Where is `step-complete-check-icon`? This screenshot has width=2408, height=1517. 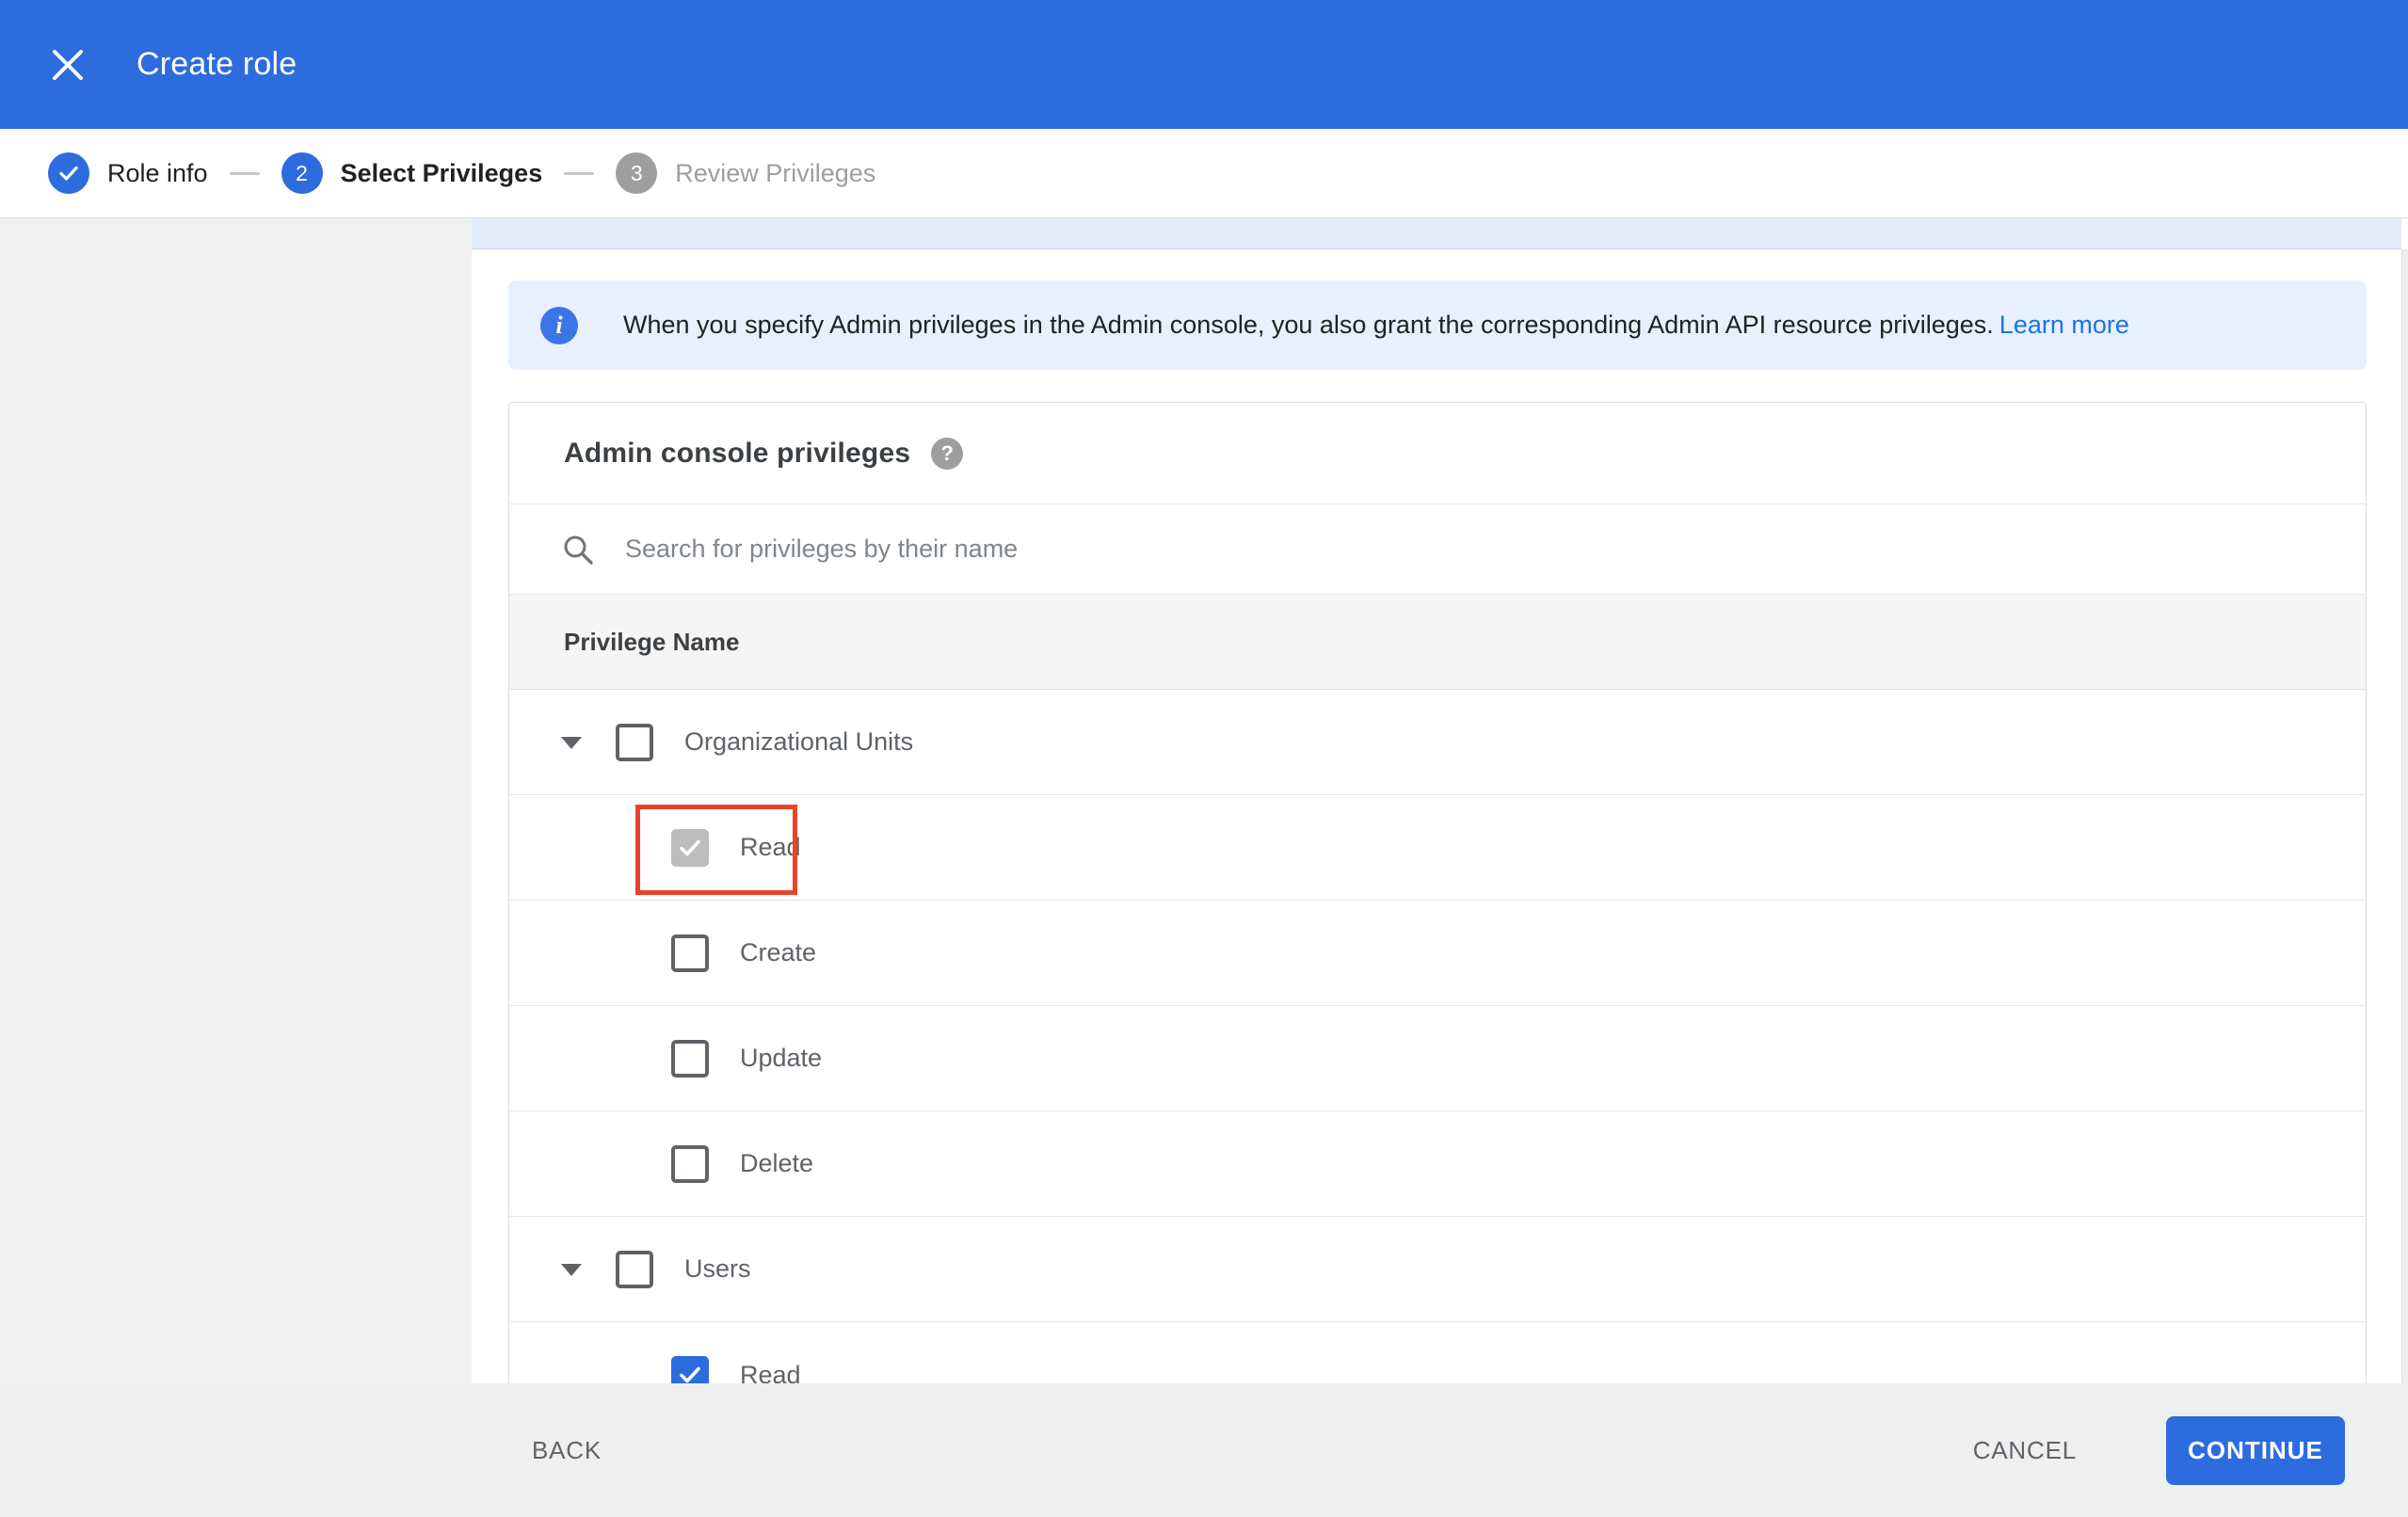
step-complete-check-icon is located at coordinates (68, 173).